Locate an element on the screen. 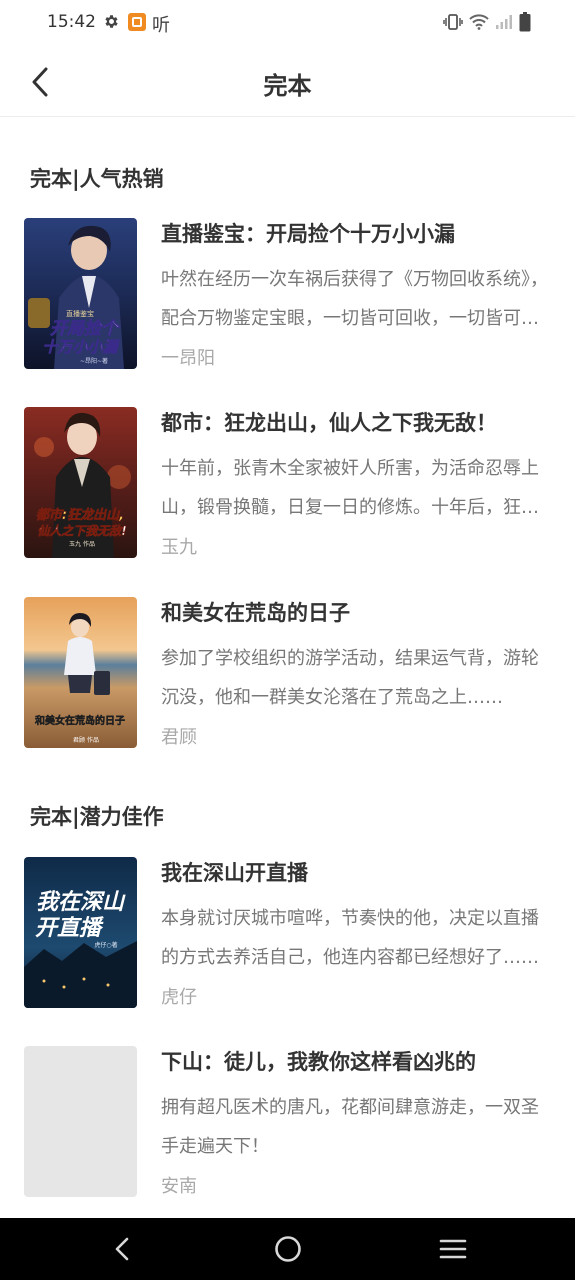 The width and height of the screenshot is (575, 1280). cover-text-main1: 我在深山 is located at coordinates (81, 902).